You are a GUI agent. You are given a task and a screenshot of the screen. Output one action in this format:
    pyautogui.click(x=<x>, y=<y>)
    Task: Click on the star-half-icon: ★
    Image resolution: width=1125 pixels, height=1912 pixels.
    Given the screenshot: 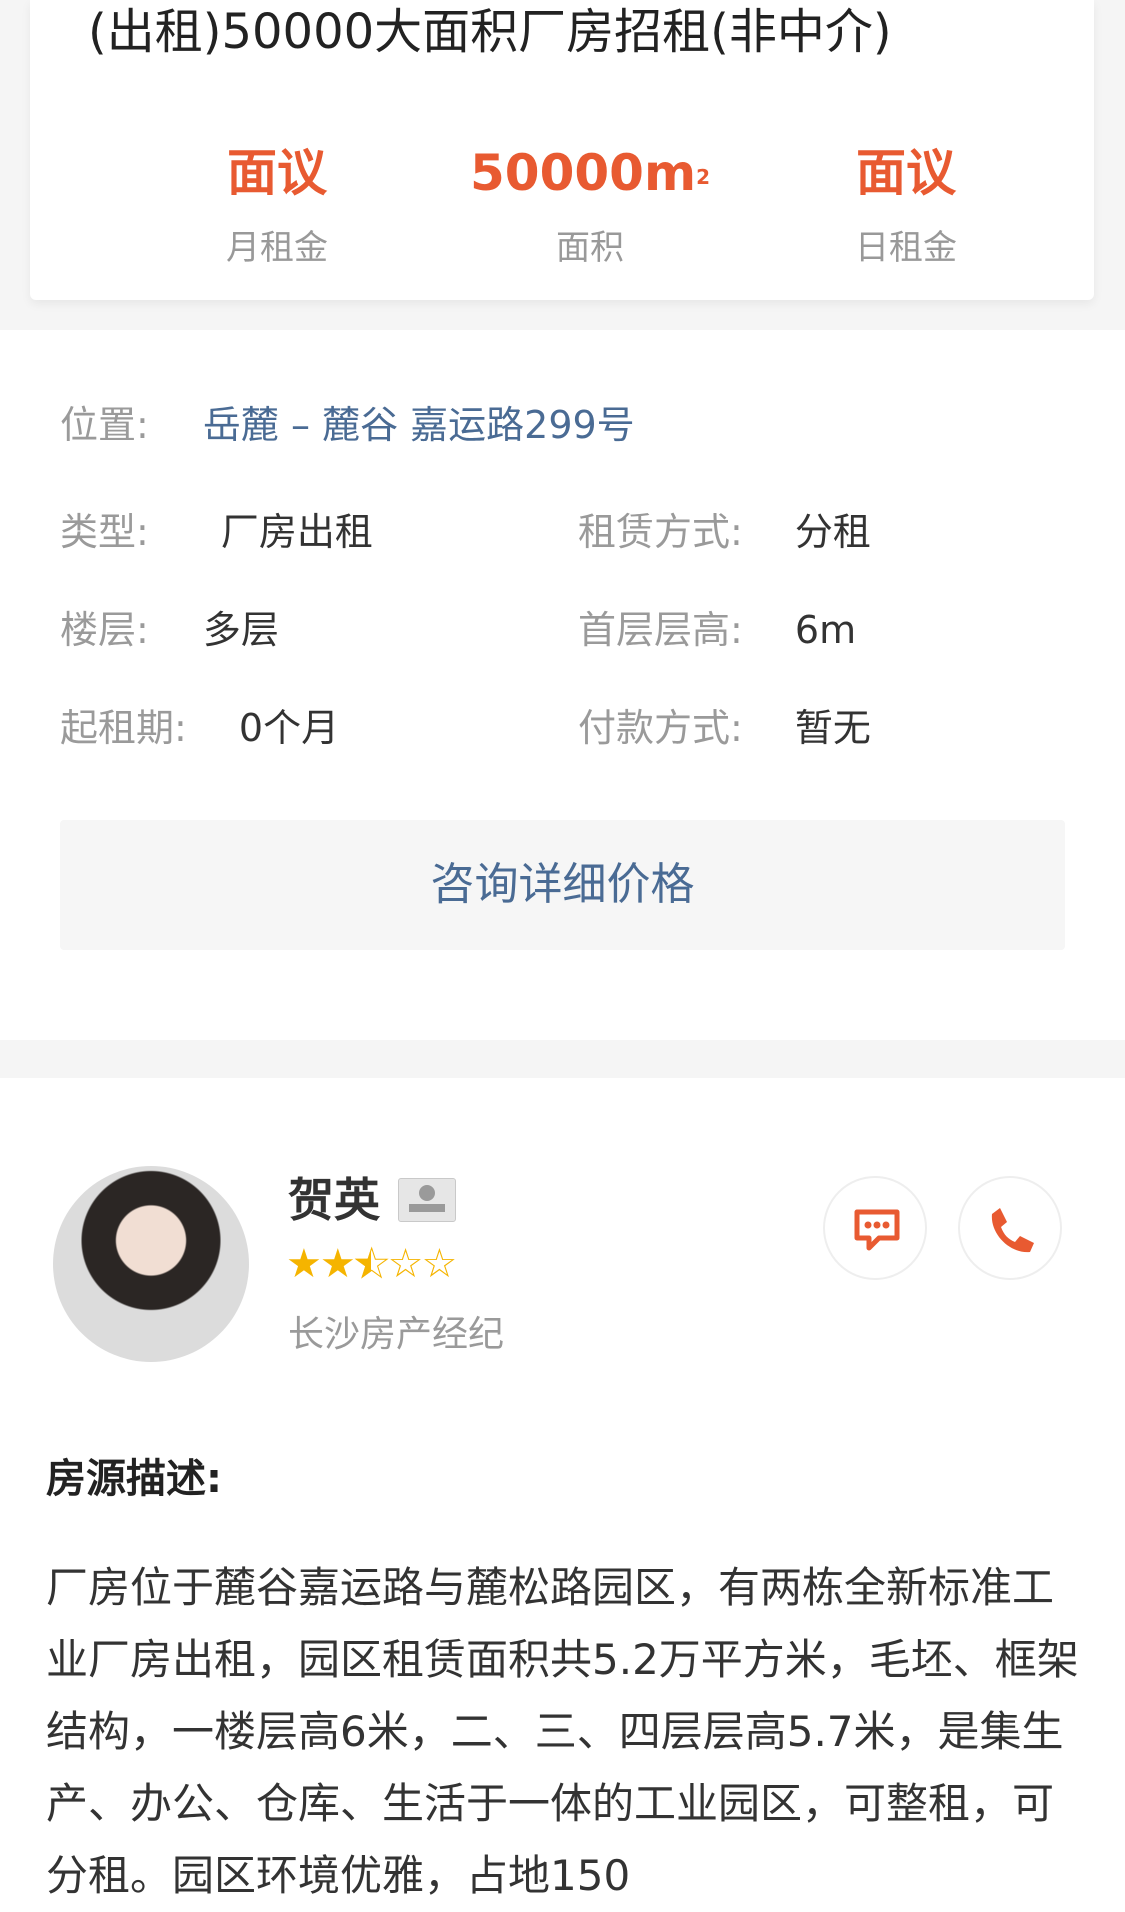 What is the action you would take?
    pyautogui.click(x=371, y=1264)
    